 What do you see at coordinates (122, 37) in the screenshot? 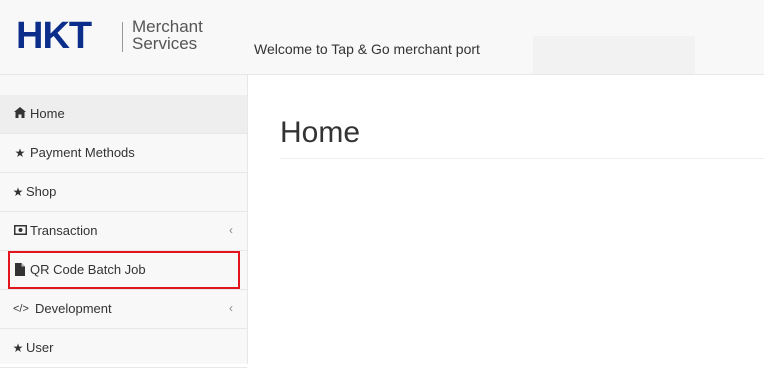
I see `logo-divider` at bounding box center [122, 37].